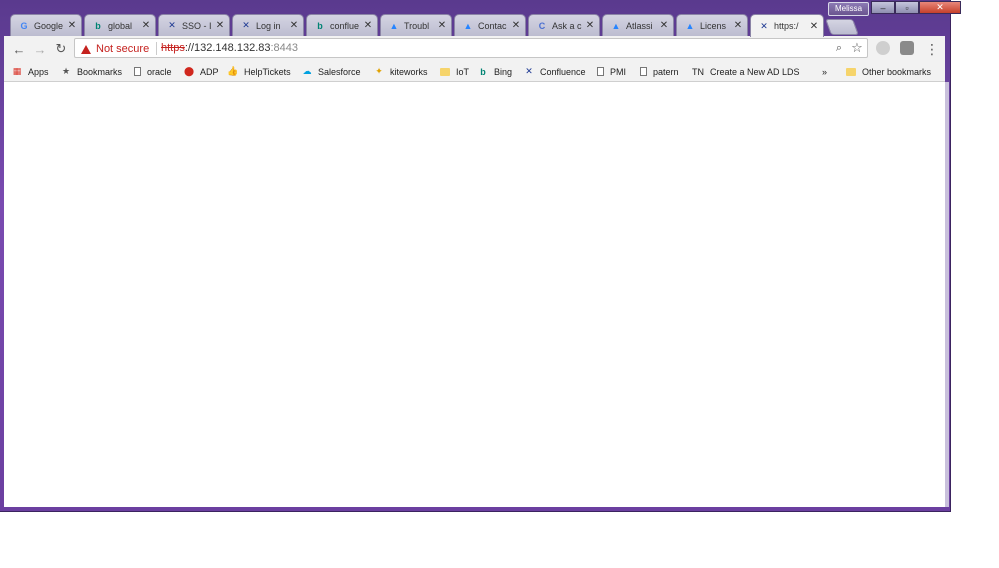 This screenshot has width=999, height=568. What do you see at coordinates (883, 7) in the screenshot?
I see `minimize-button: –` at bounding box center [883, 7].